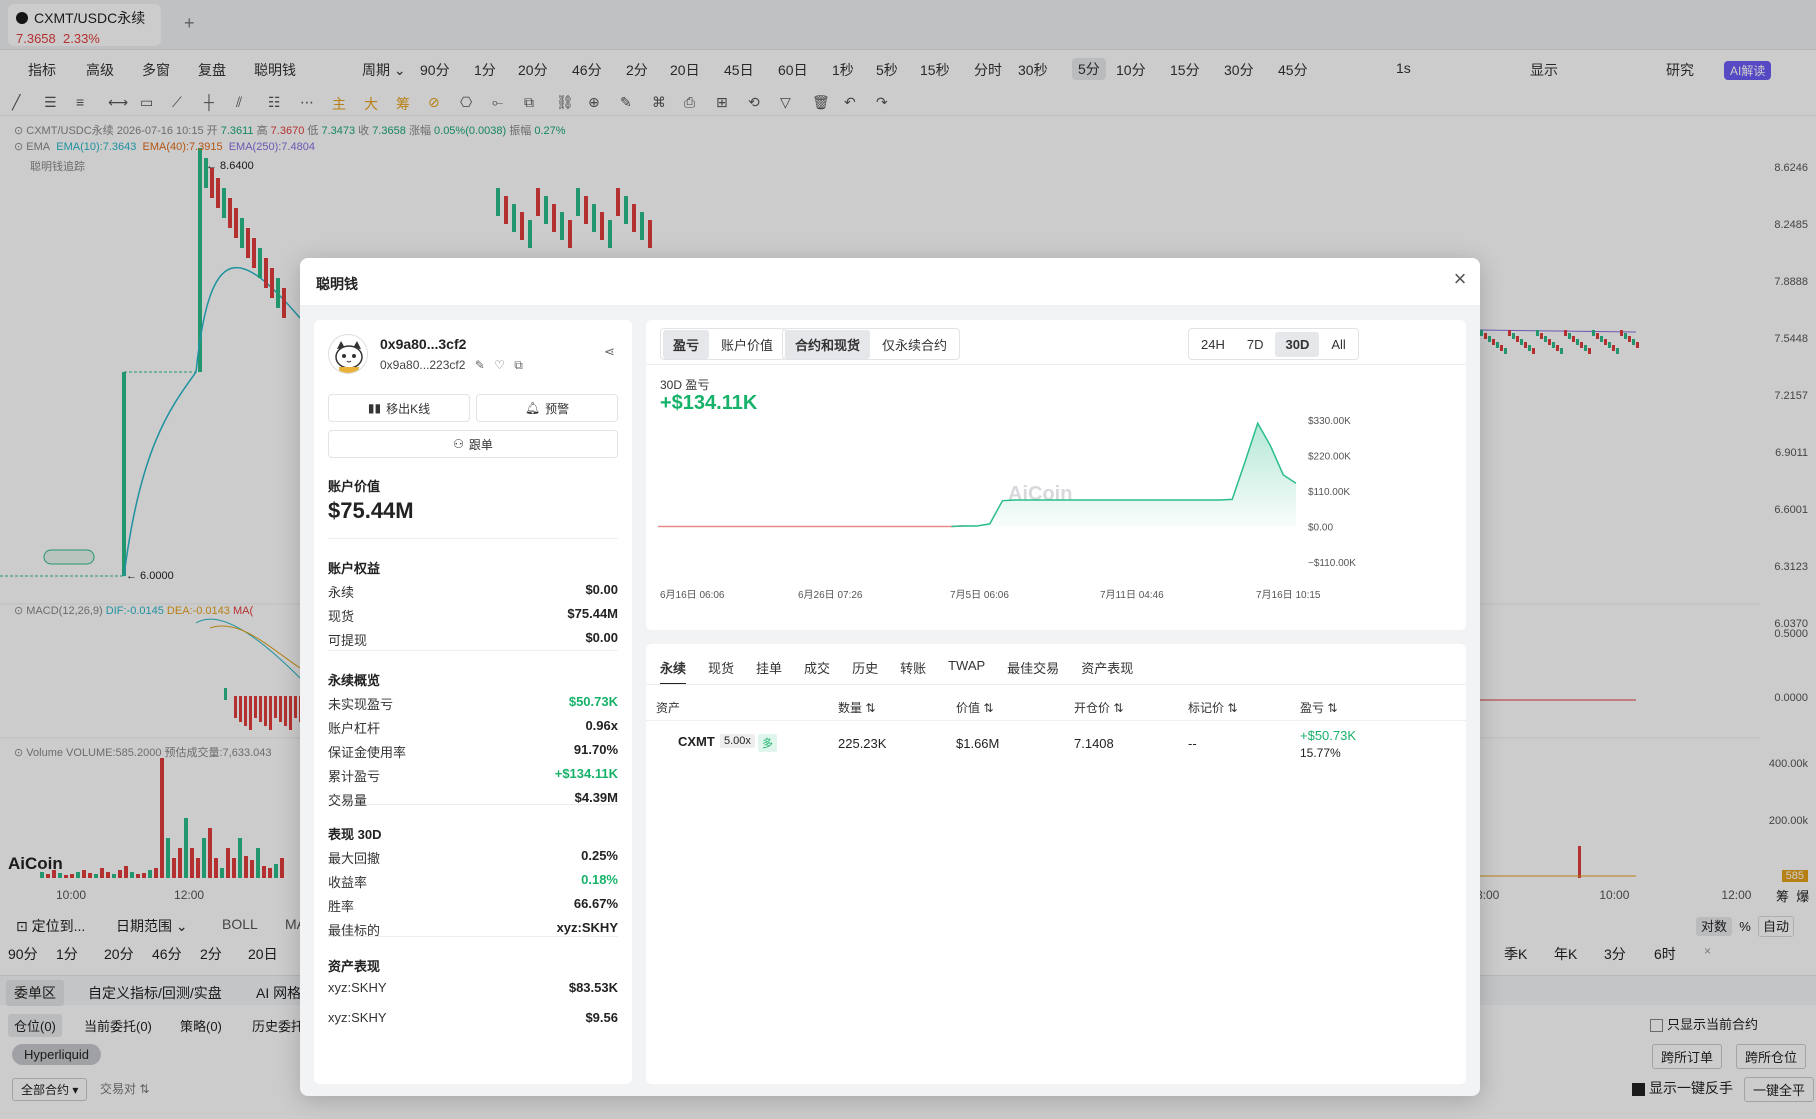  I want to click on summary-row: 保证金使用率 91.70%, so click(473, 752).